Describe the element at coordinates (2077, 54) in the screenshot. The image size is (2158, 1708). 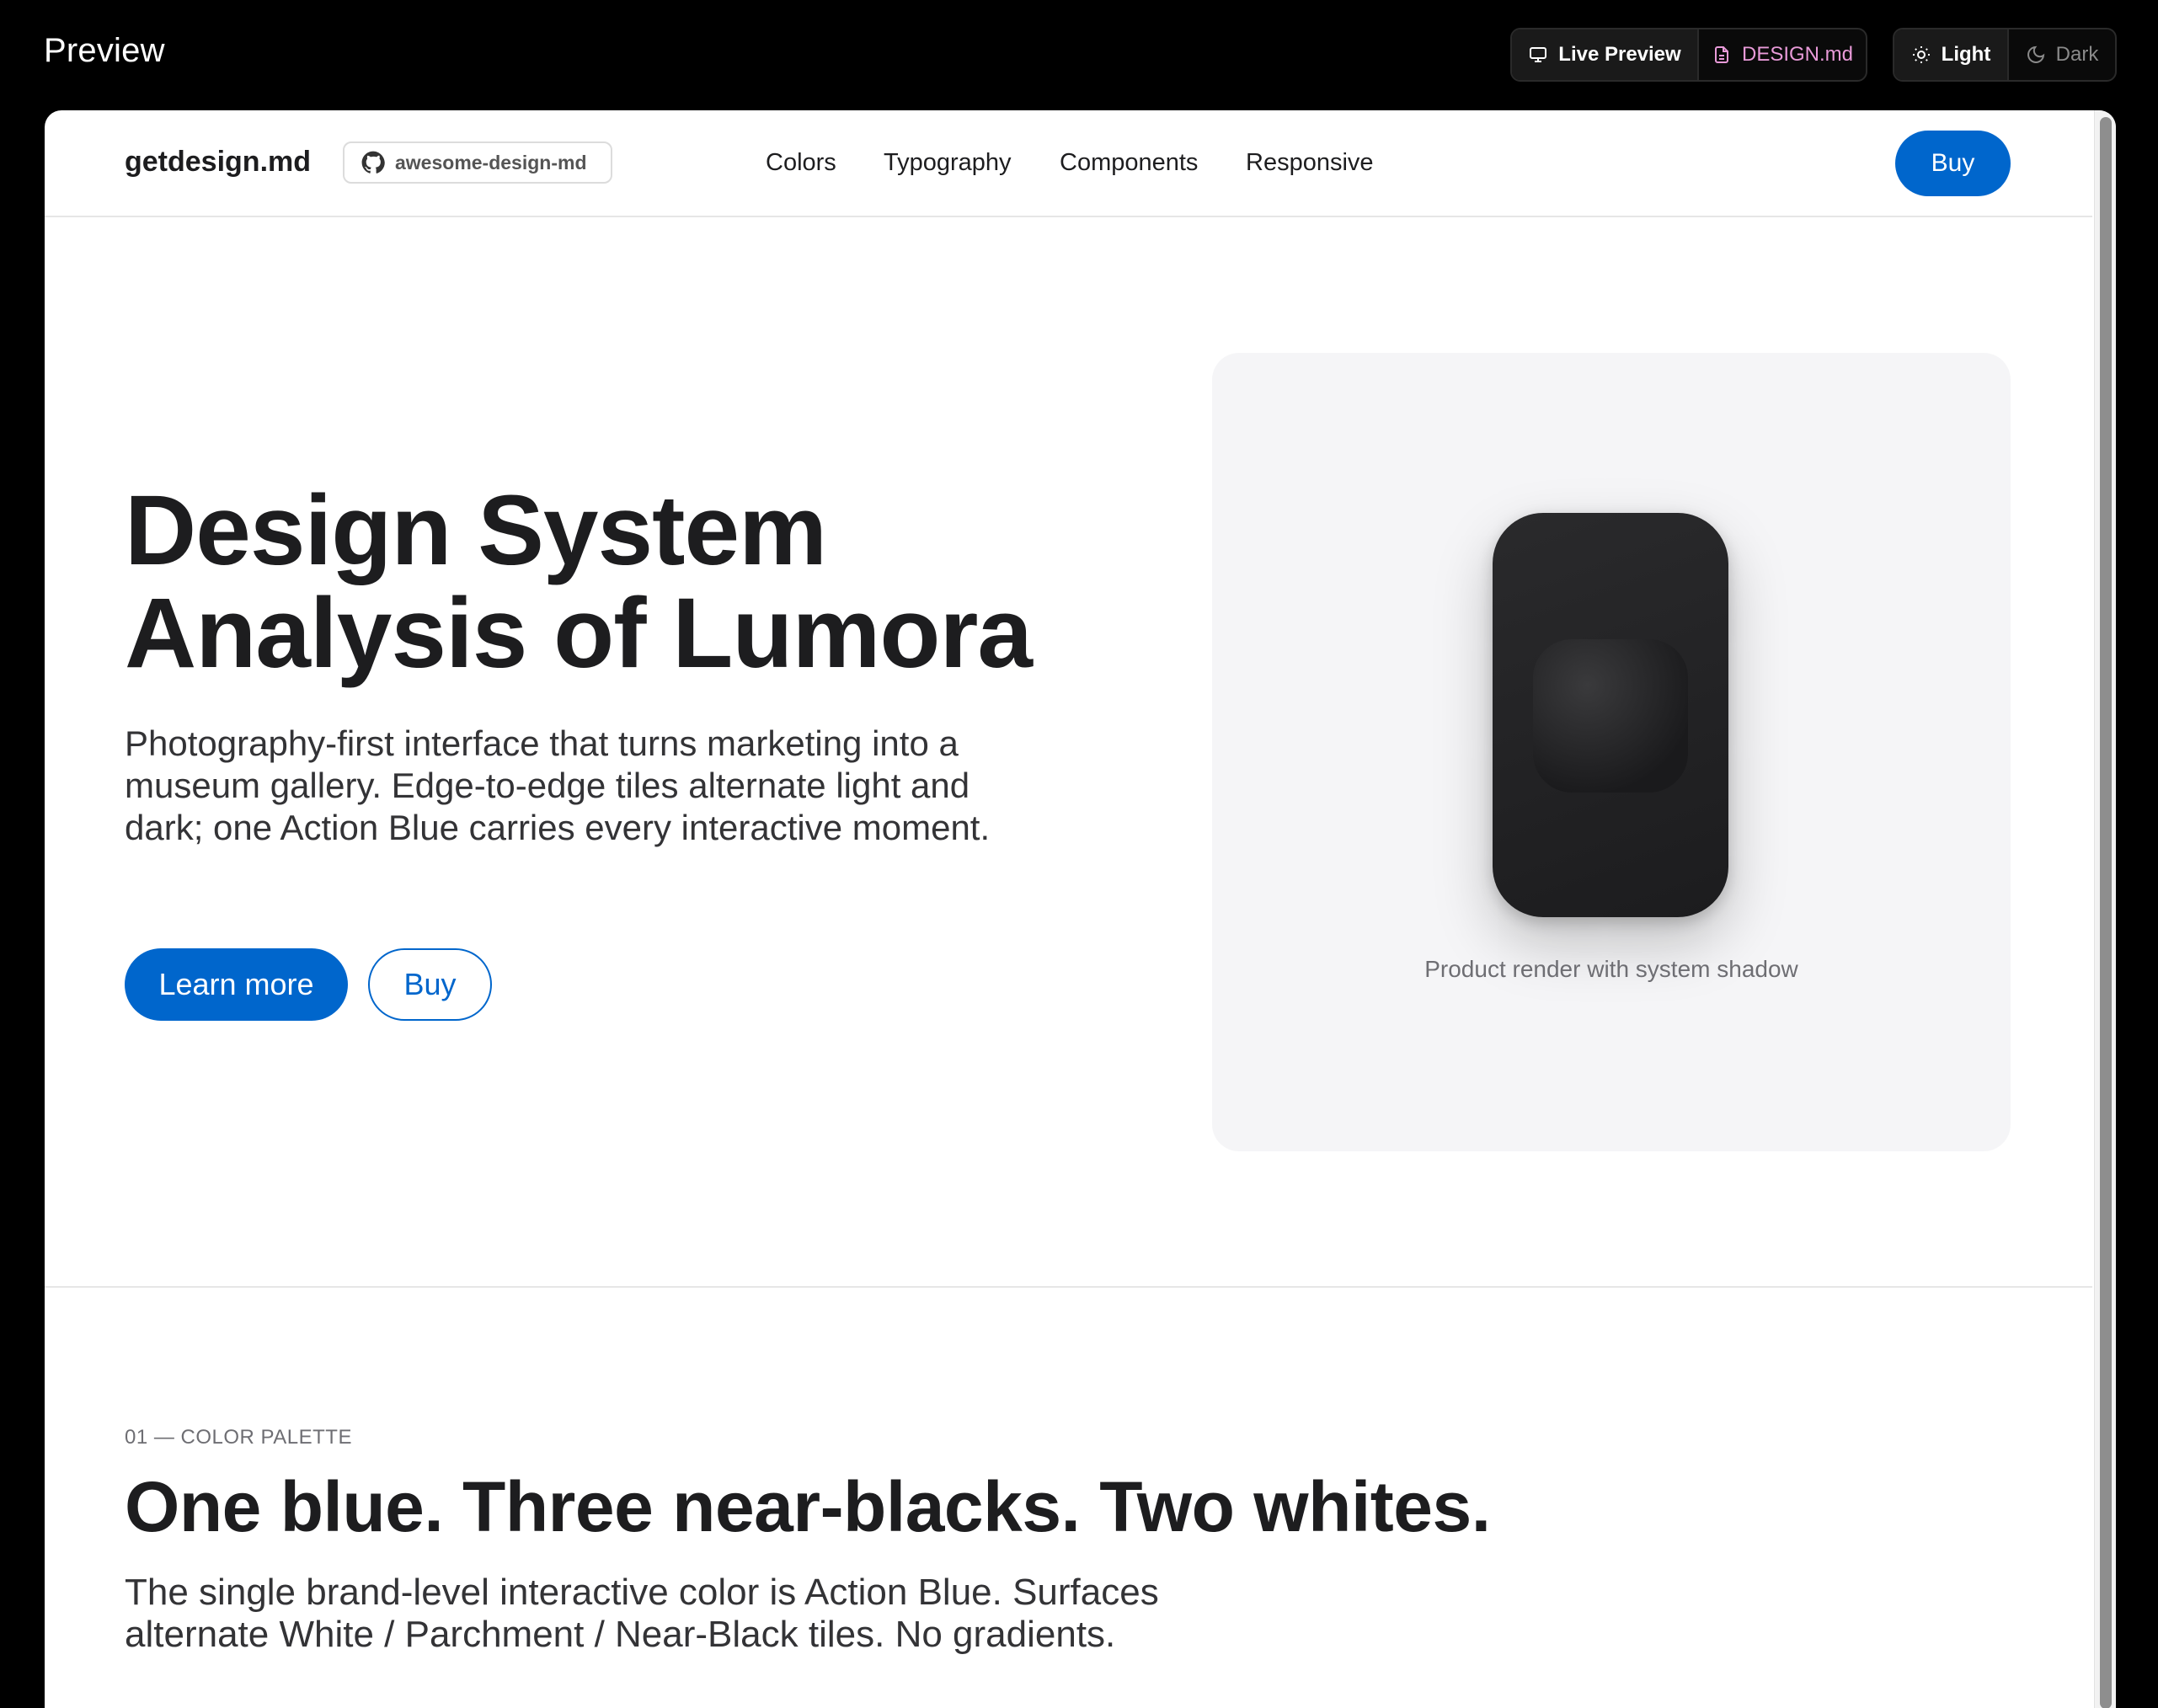
I see `theme-dark-label: Dark` at that location.